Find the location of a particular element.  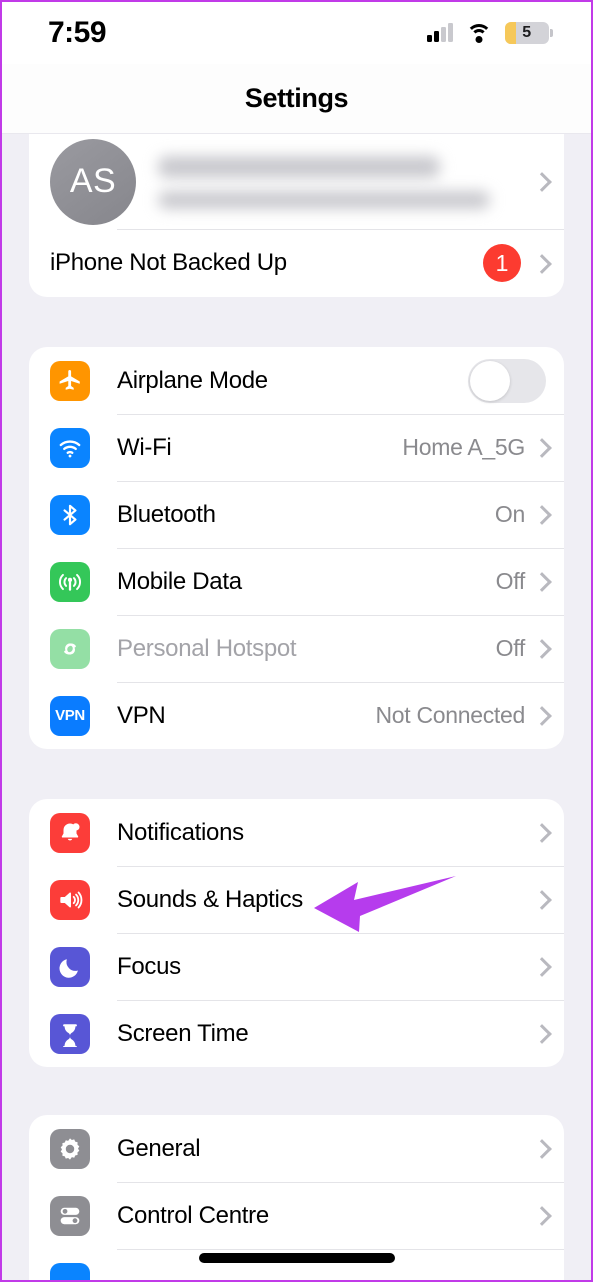

icloud-backup-label: iPhone Not Backed Up is located at coordinates (168, 262).